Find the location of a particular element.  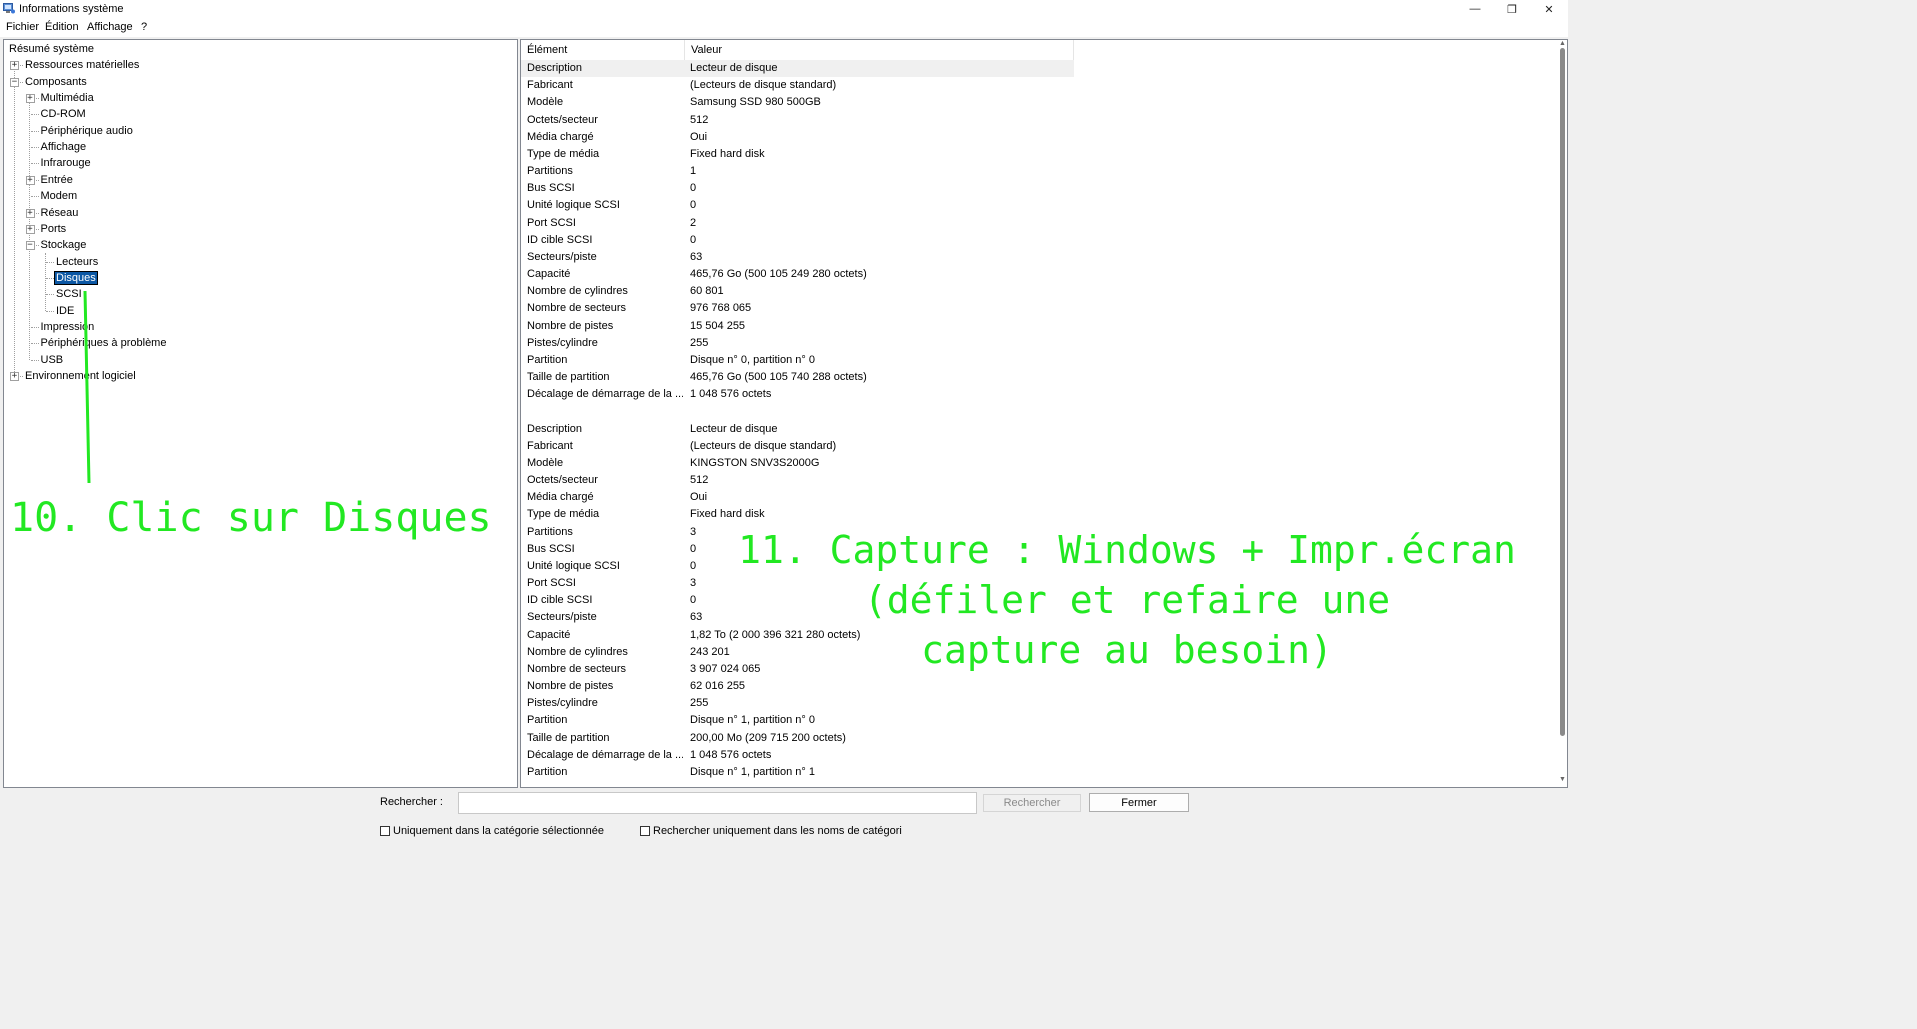

row-element: Nombre de pistes is located at coordinates (570, 325).